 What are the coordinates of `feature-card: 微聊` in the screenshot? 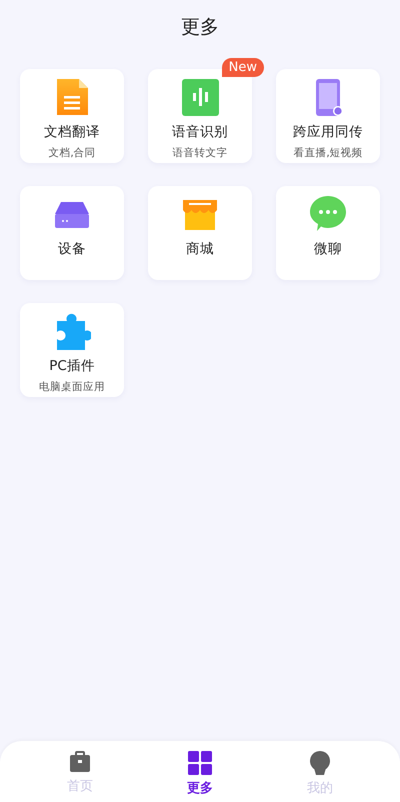 It's located at (328, 233).